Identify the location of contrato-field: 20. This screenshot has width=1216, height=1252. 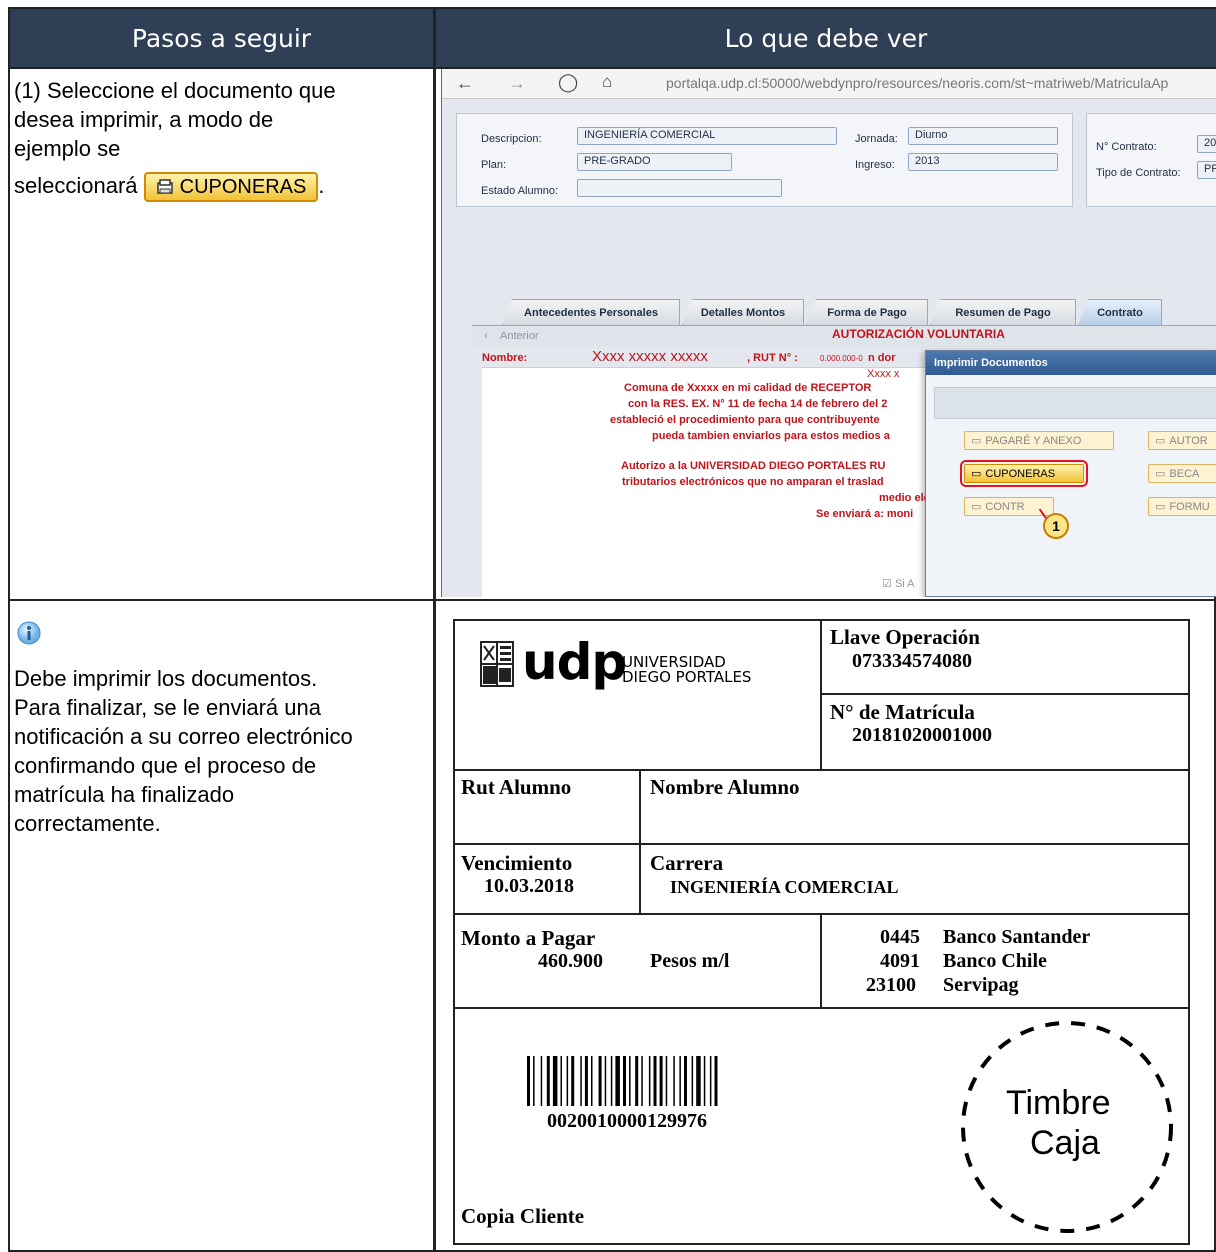
(1206, 144).